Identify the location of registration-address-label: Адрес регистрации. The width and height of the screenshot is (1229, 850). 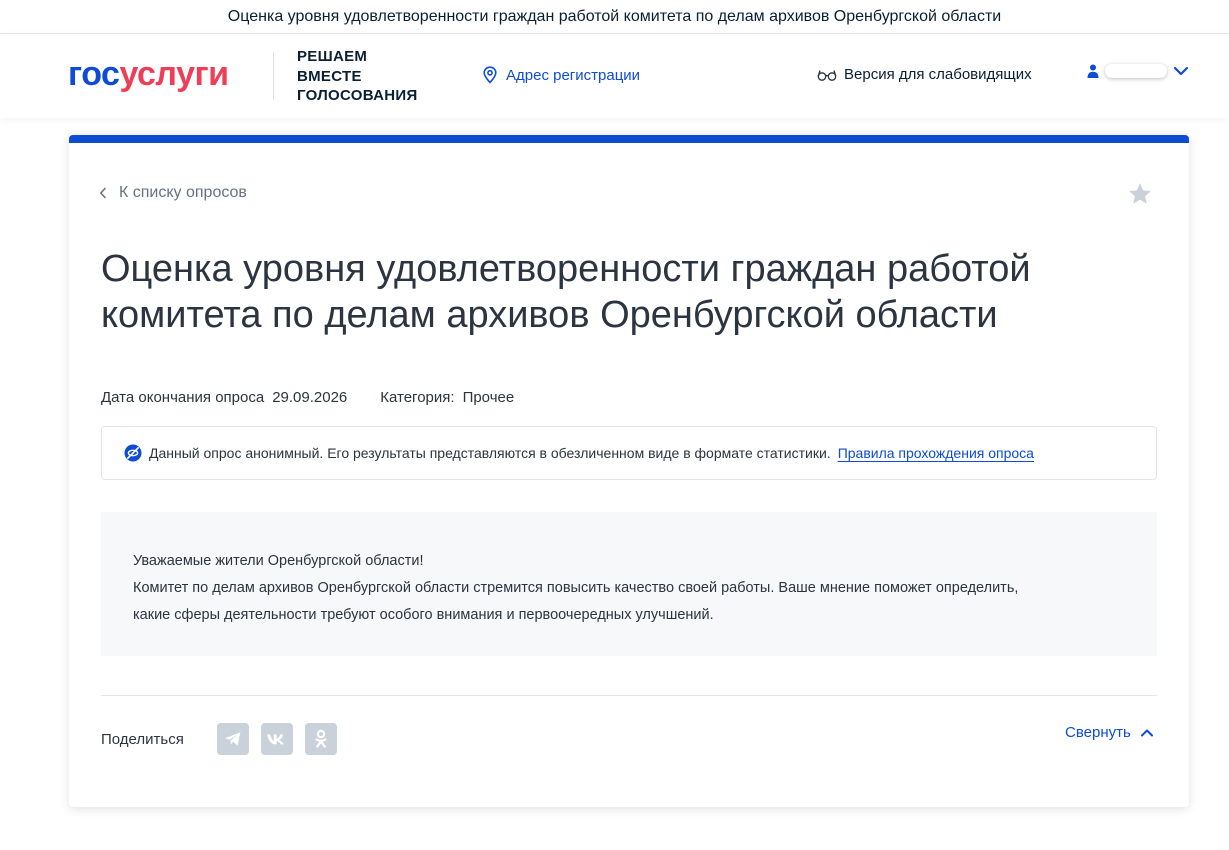
(573, 75).